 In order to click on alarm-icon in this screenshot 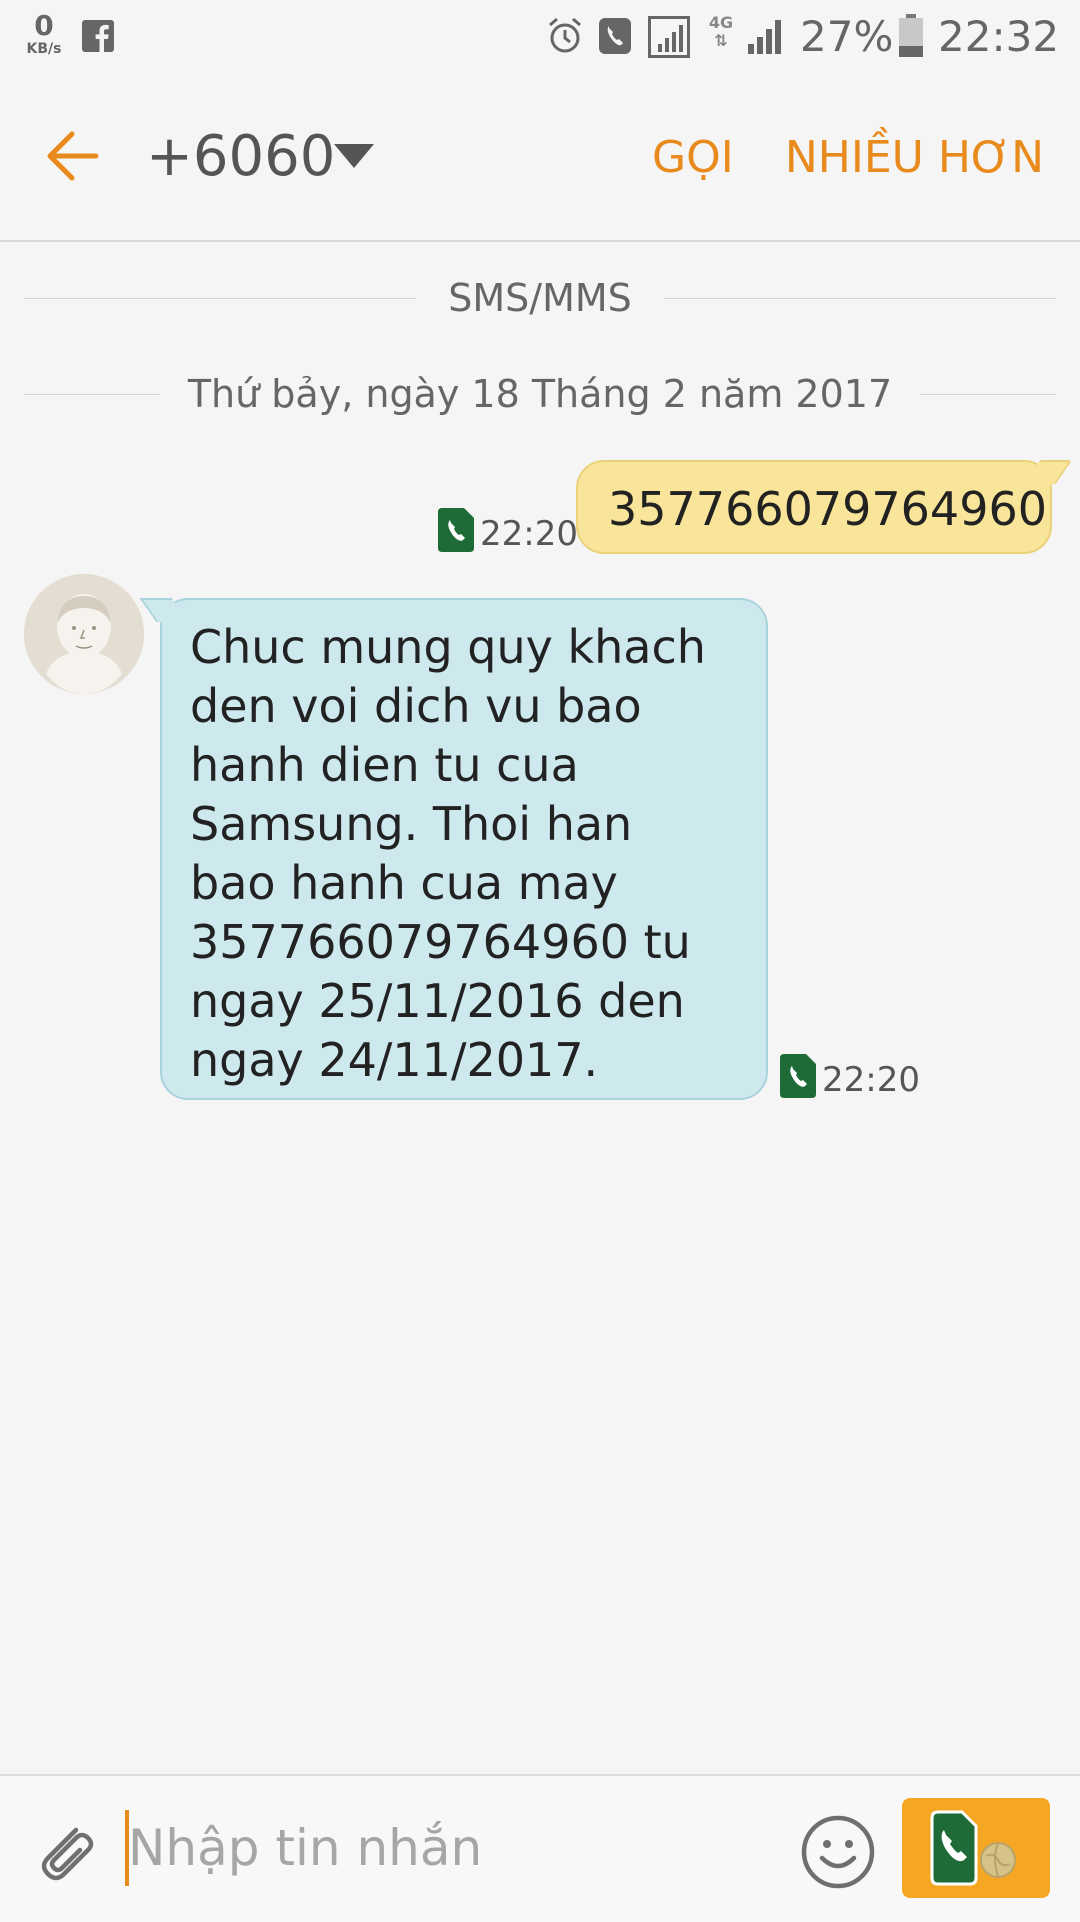, I will do `click(565, 35)`.